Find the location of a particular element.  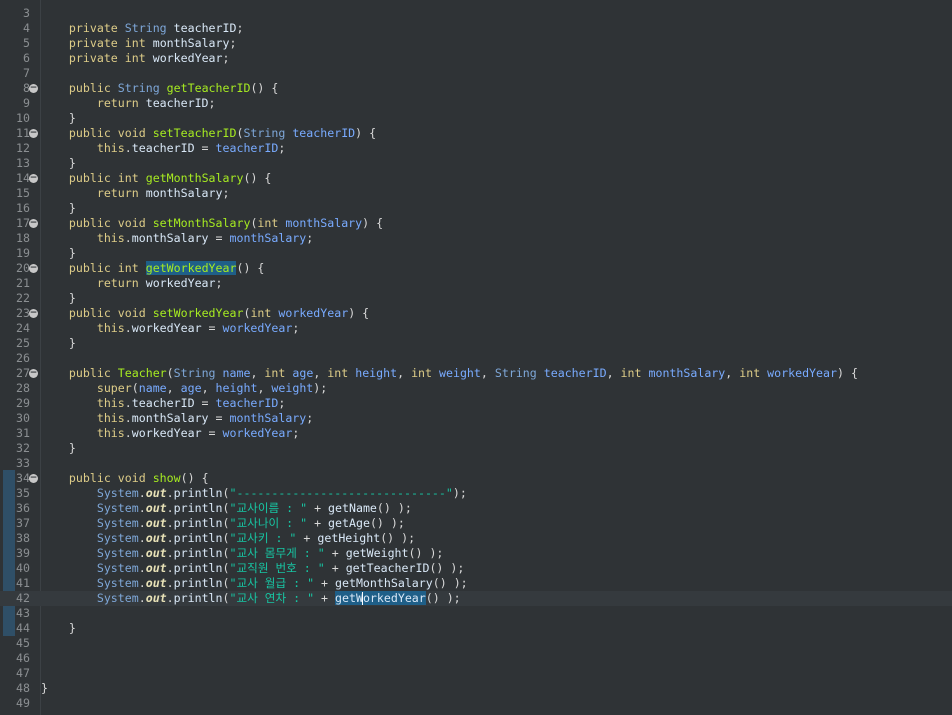

code-line: 5 private int monthSalary; is located at coordinates (476, 43).